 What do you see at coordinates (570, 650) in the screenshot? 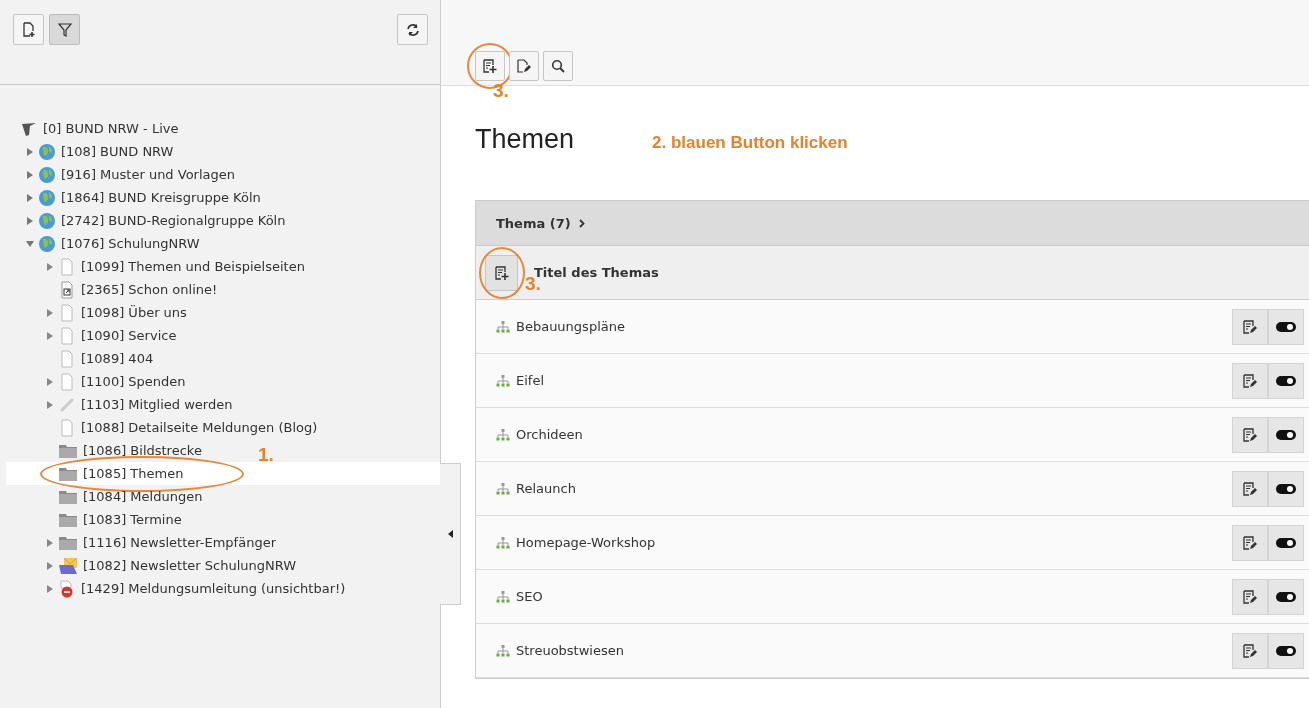
I see `table-cell-text: Streuobstwiesen` at bounding box center [570, 650].